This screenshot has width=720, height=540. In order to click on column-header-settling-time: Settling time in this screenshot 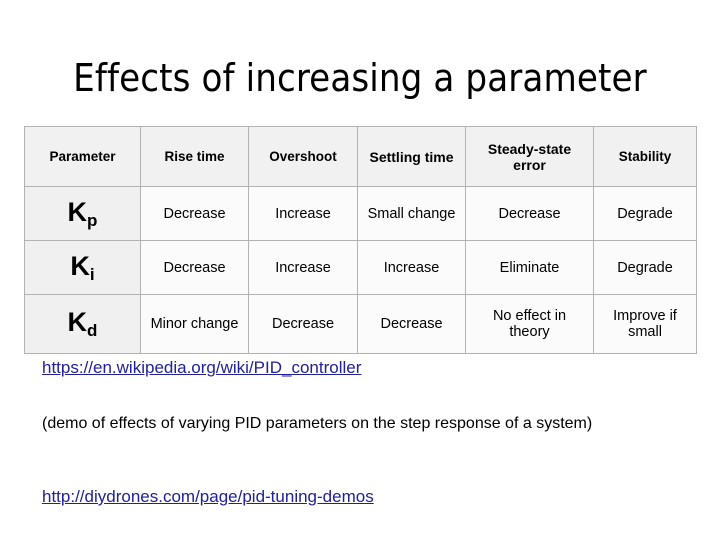, I will do `click(411, 156)`.